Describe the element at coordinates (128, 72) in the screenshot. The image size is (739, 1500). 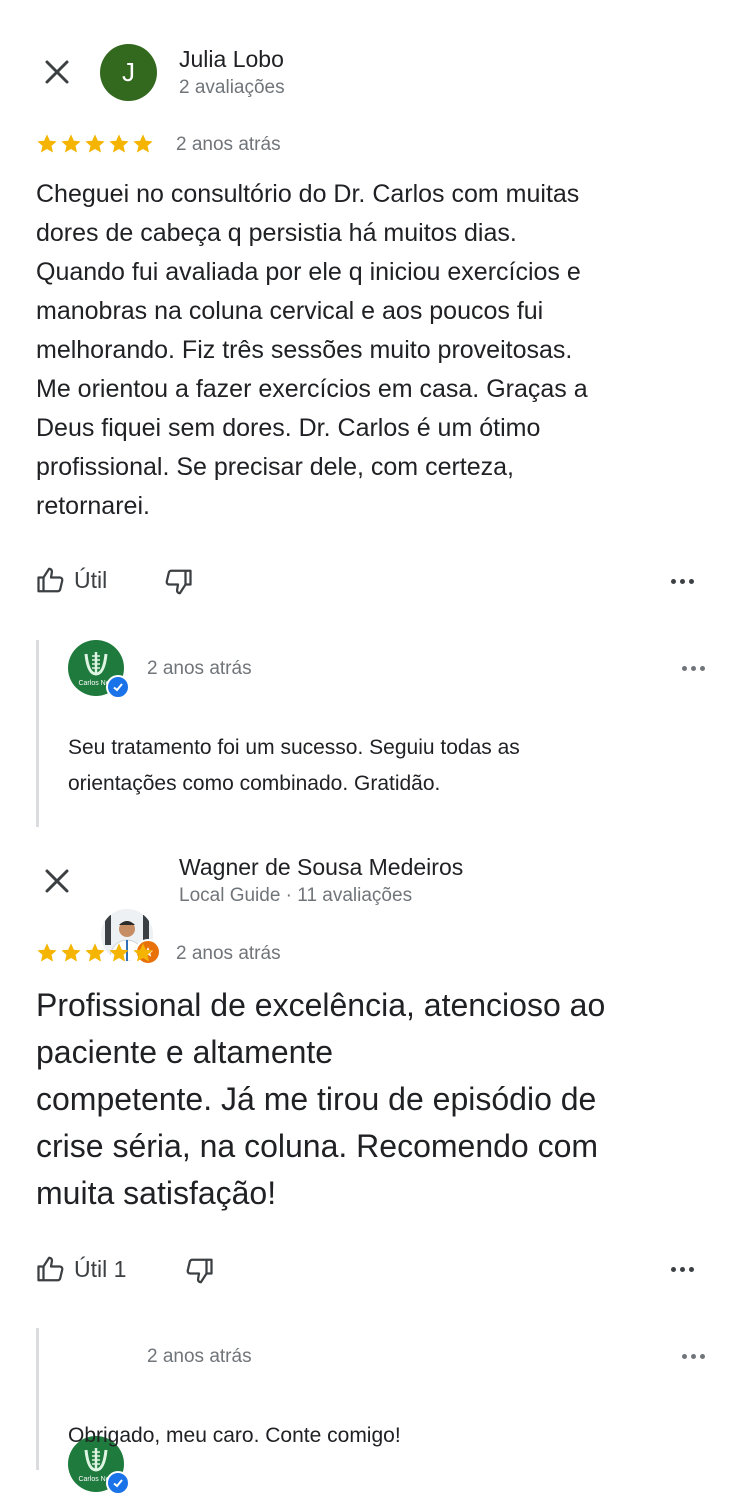
I see `avatar: J` at that location.